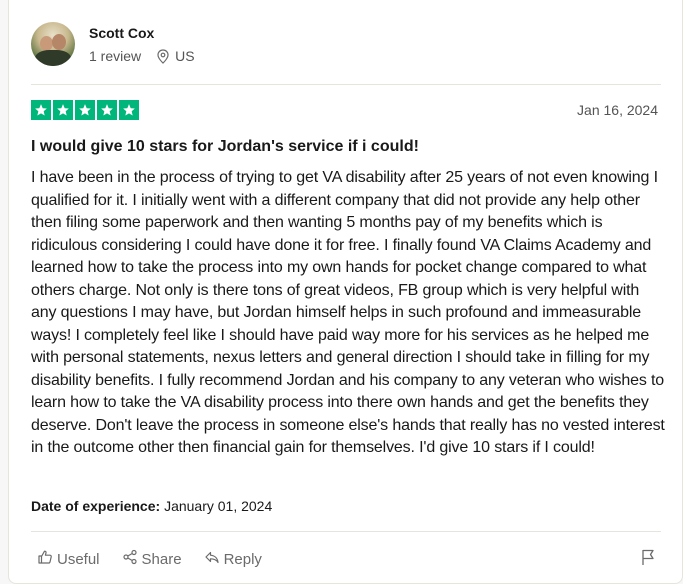  I want to click on useful-label: Useful, so click(78, 559).